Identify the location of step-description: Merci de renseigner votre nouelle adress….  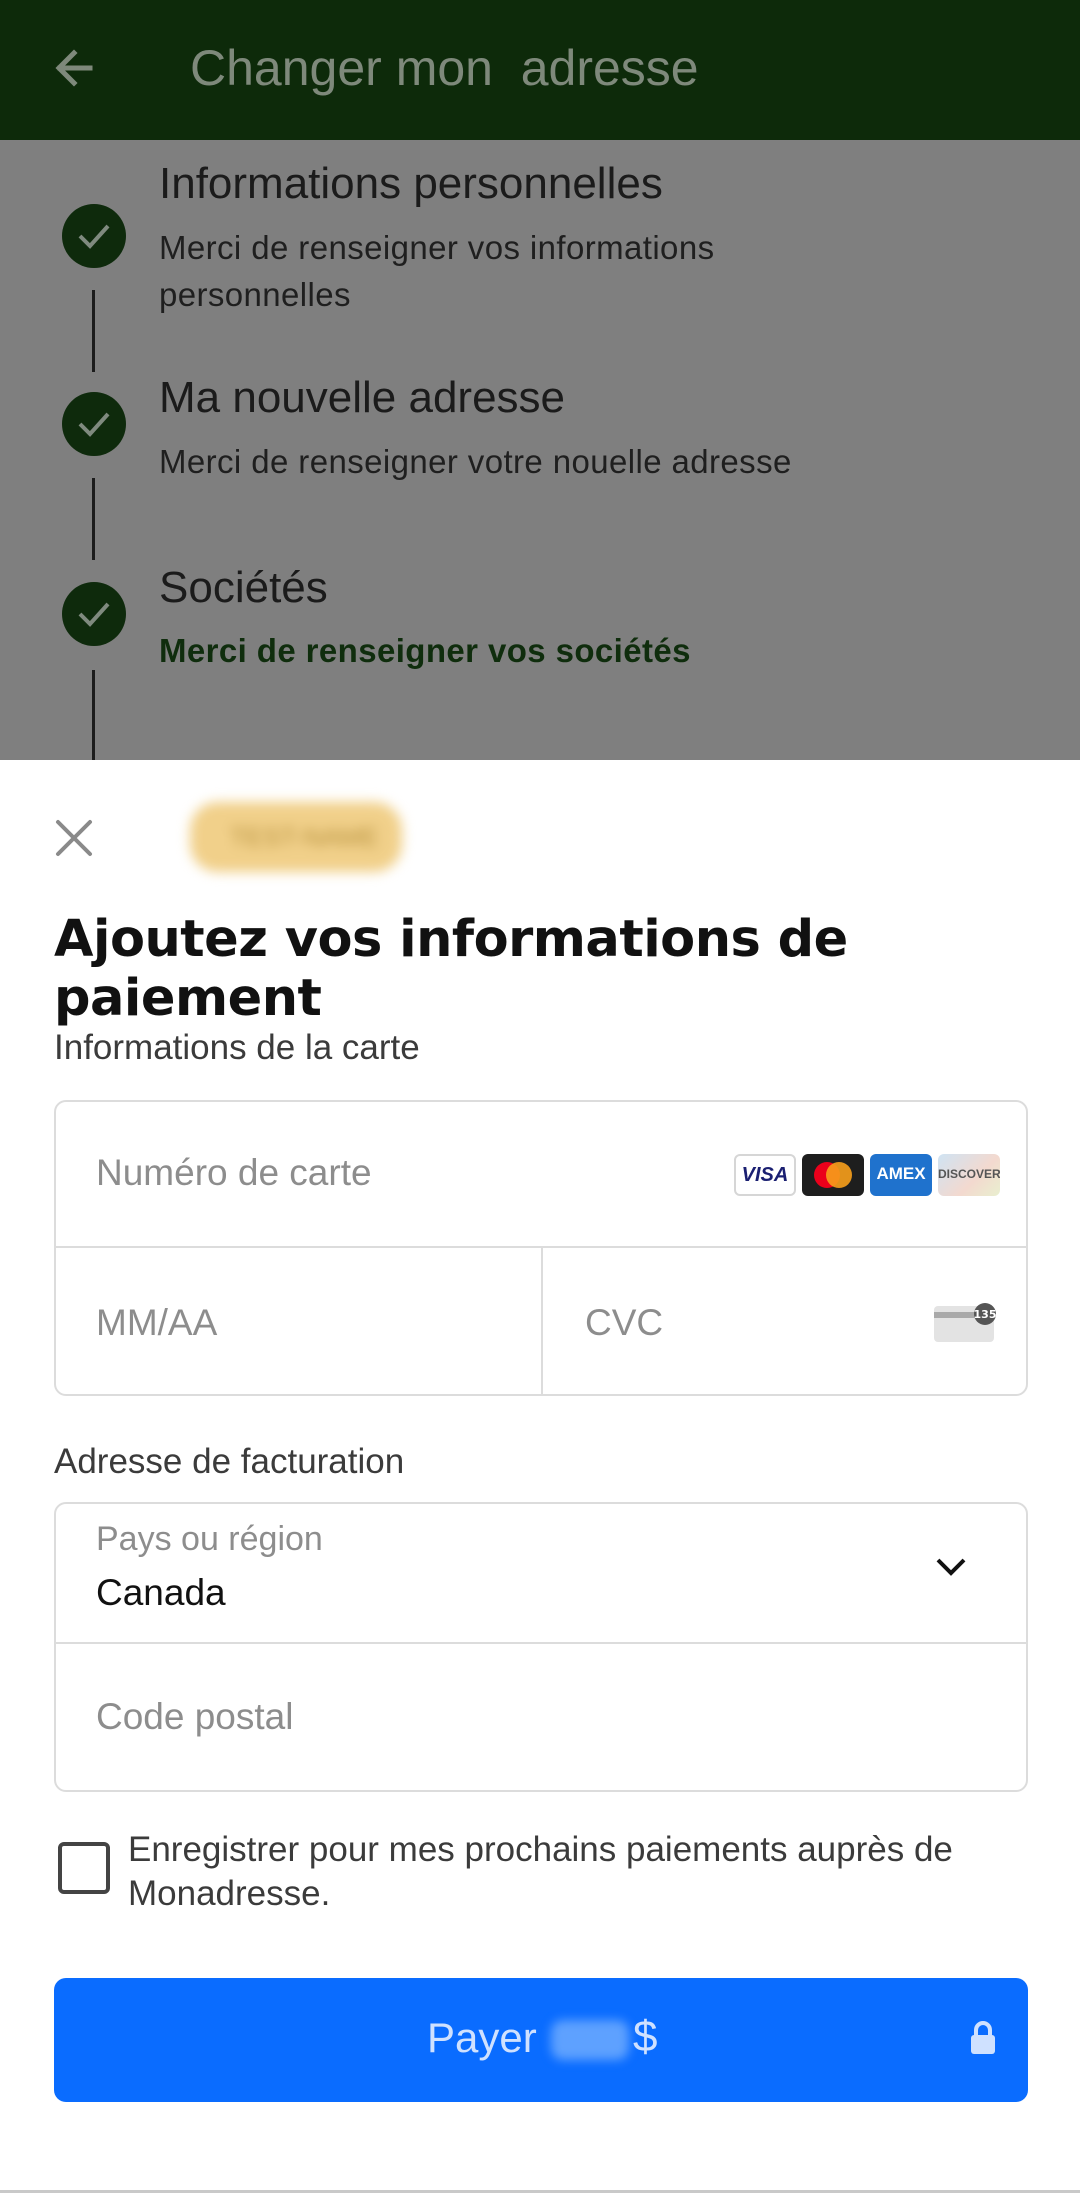
(475, 461).